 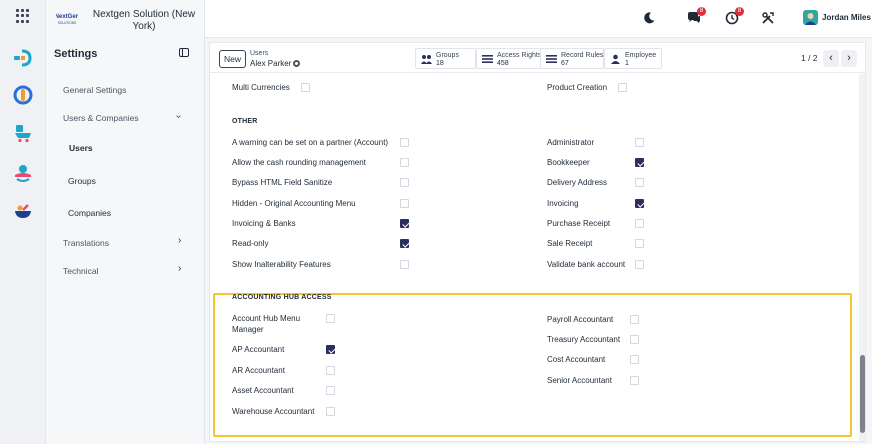 What do you see at coordinates (577, 87) in the screenshot?
I see `field-label: Product Creation` at bounding box center [577, 87].